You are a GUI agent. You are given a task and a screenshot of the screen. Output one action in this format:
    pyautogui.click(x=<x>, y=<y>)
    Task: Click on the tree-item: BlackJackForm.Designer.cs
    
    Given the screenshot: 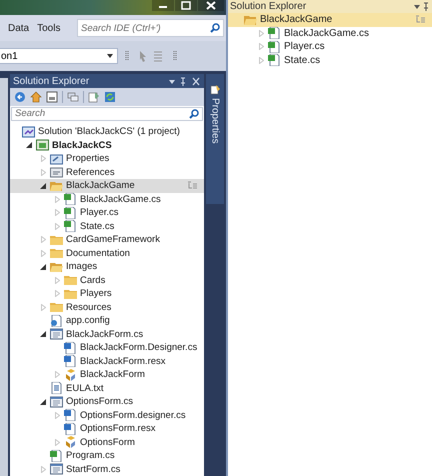 What is the action you would take?
    pyautogui.click(x=107, y=347)
    